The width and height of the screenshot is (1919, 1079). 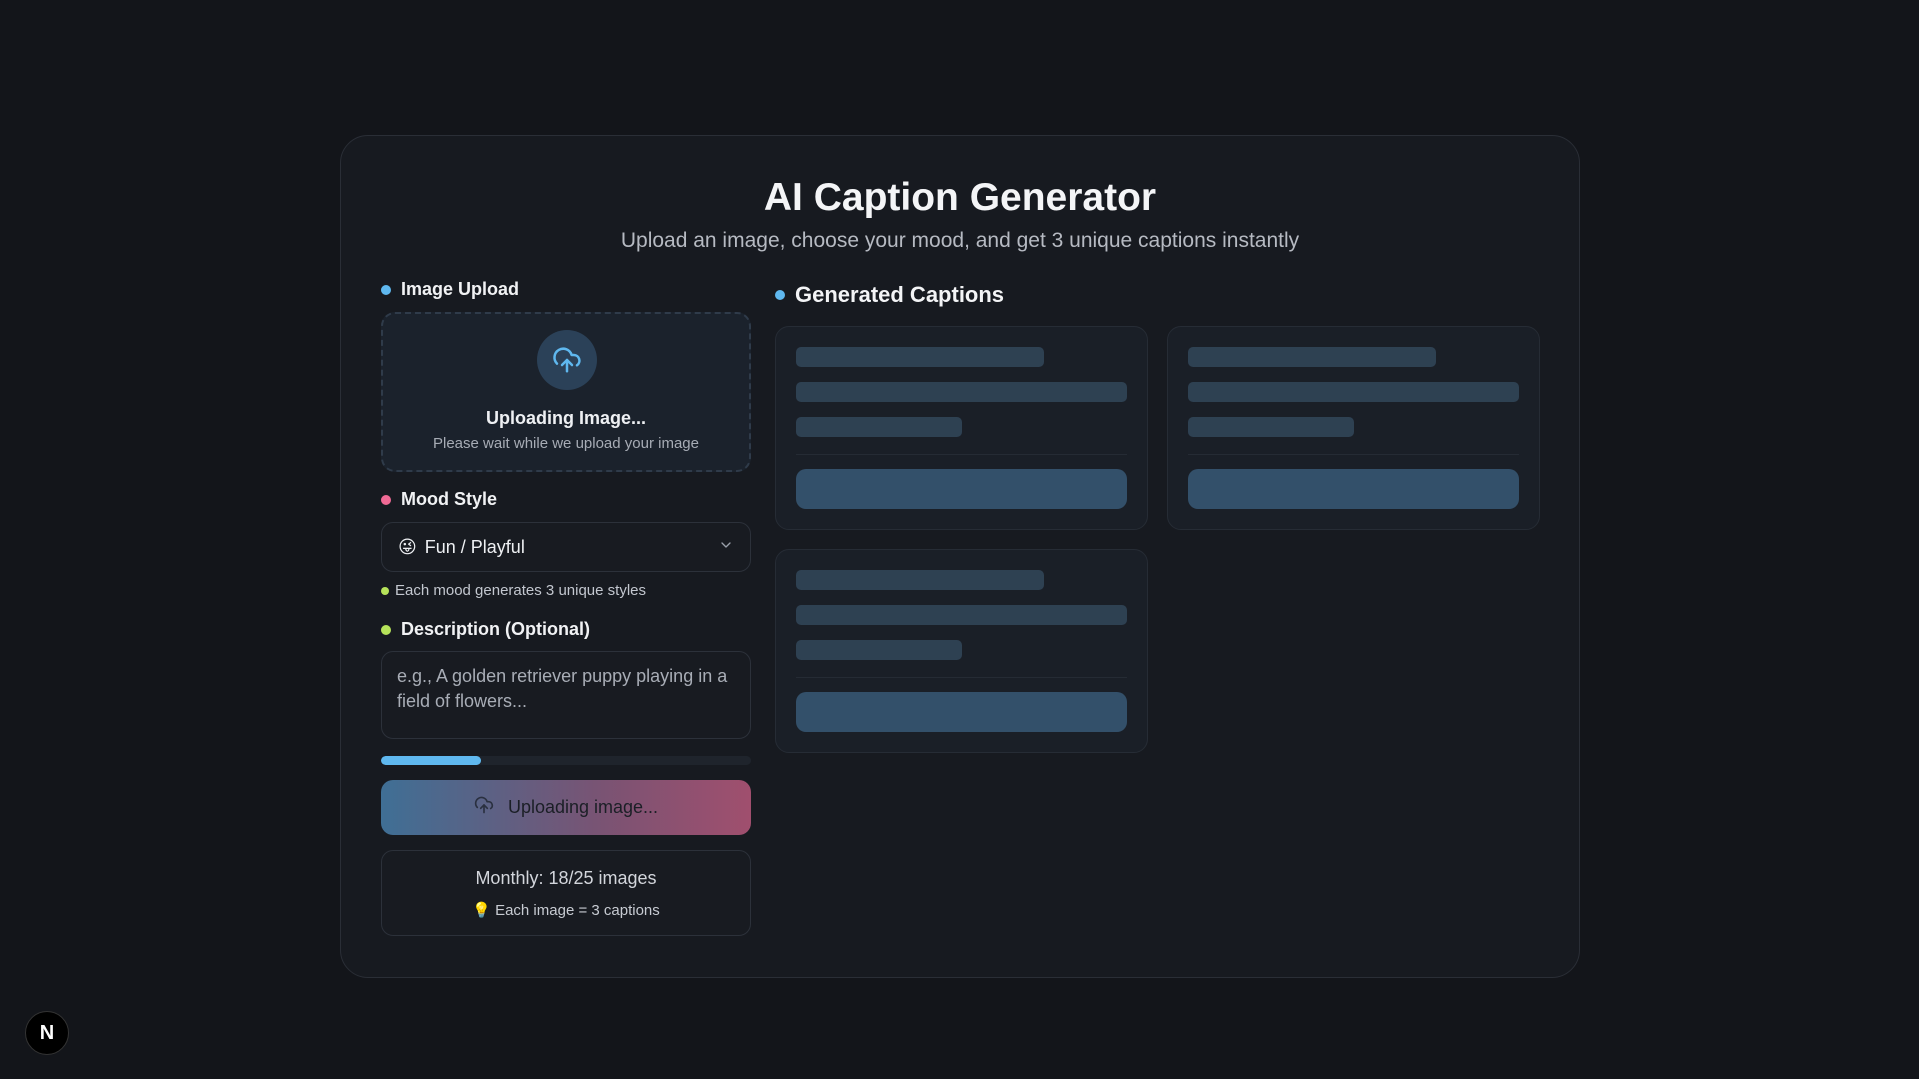 What do you see at coordinates (566, 443) in the screenshot?
I see `upload-status-subtitle: Please wait while we upload your image` at bounding box center [566, 443].